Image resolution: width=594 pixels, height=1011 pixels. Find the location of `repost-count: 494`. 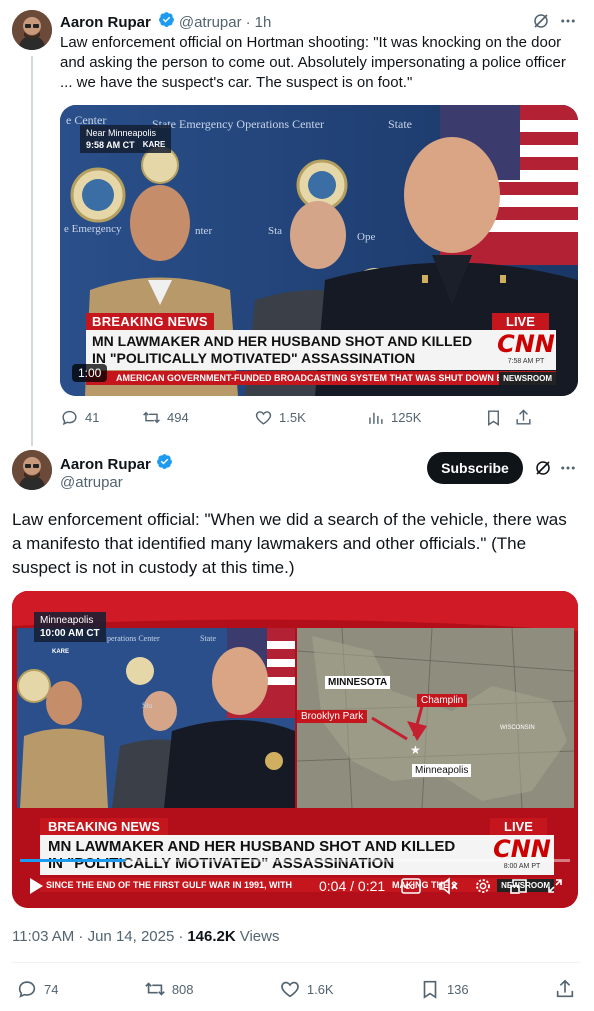

repost-count: 494 is located at coordinates (178, 417).